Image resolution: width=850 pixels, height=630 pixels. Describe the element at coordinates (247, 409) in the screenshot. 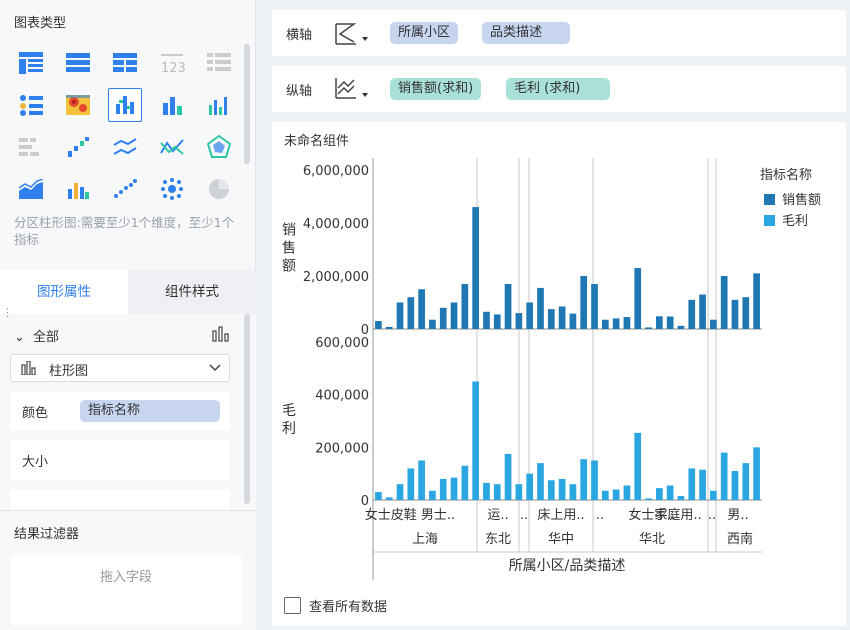

I see `properties-scrollbar` at that location.